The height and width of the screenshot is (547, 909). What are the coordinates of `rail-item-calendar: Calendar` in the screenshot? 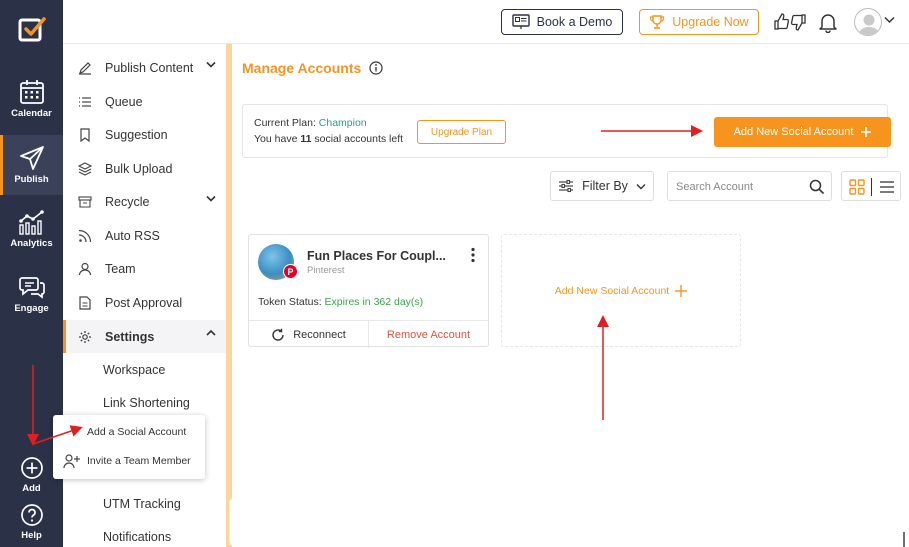 It's located at (31, 99).